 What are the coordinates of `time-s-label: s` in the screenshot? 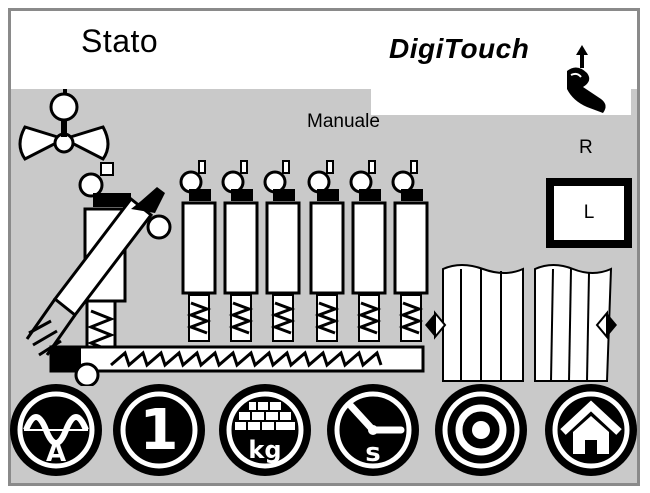 It's located at (373, 453).